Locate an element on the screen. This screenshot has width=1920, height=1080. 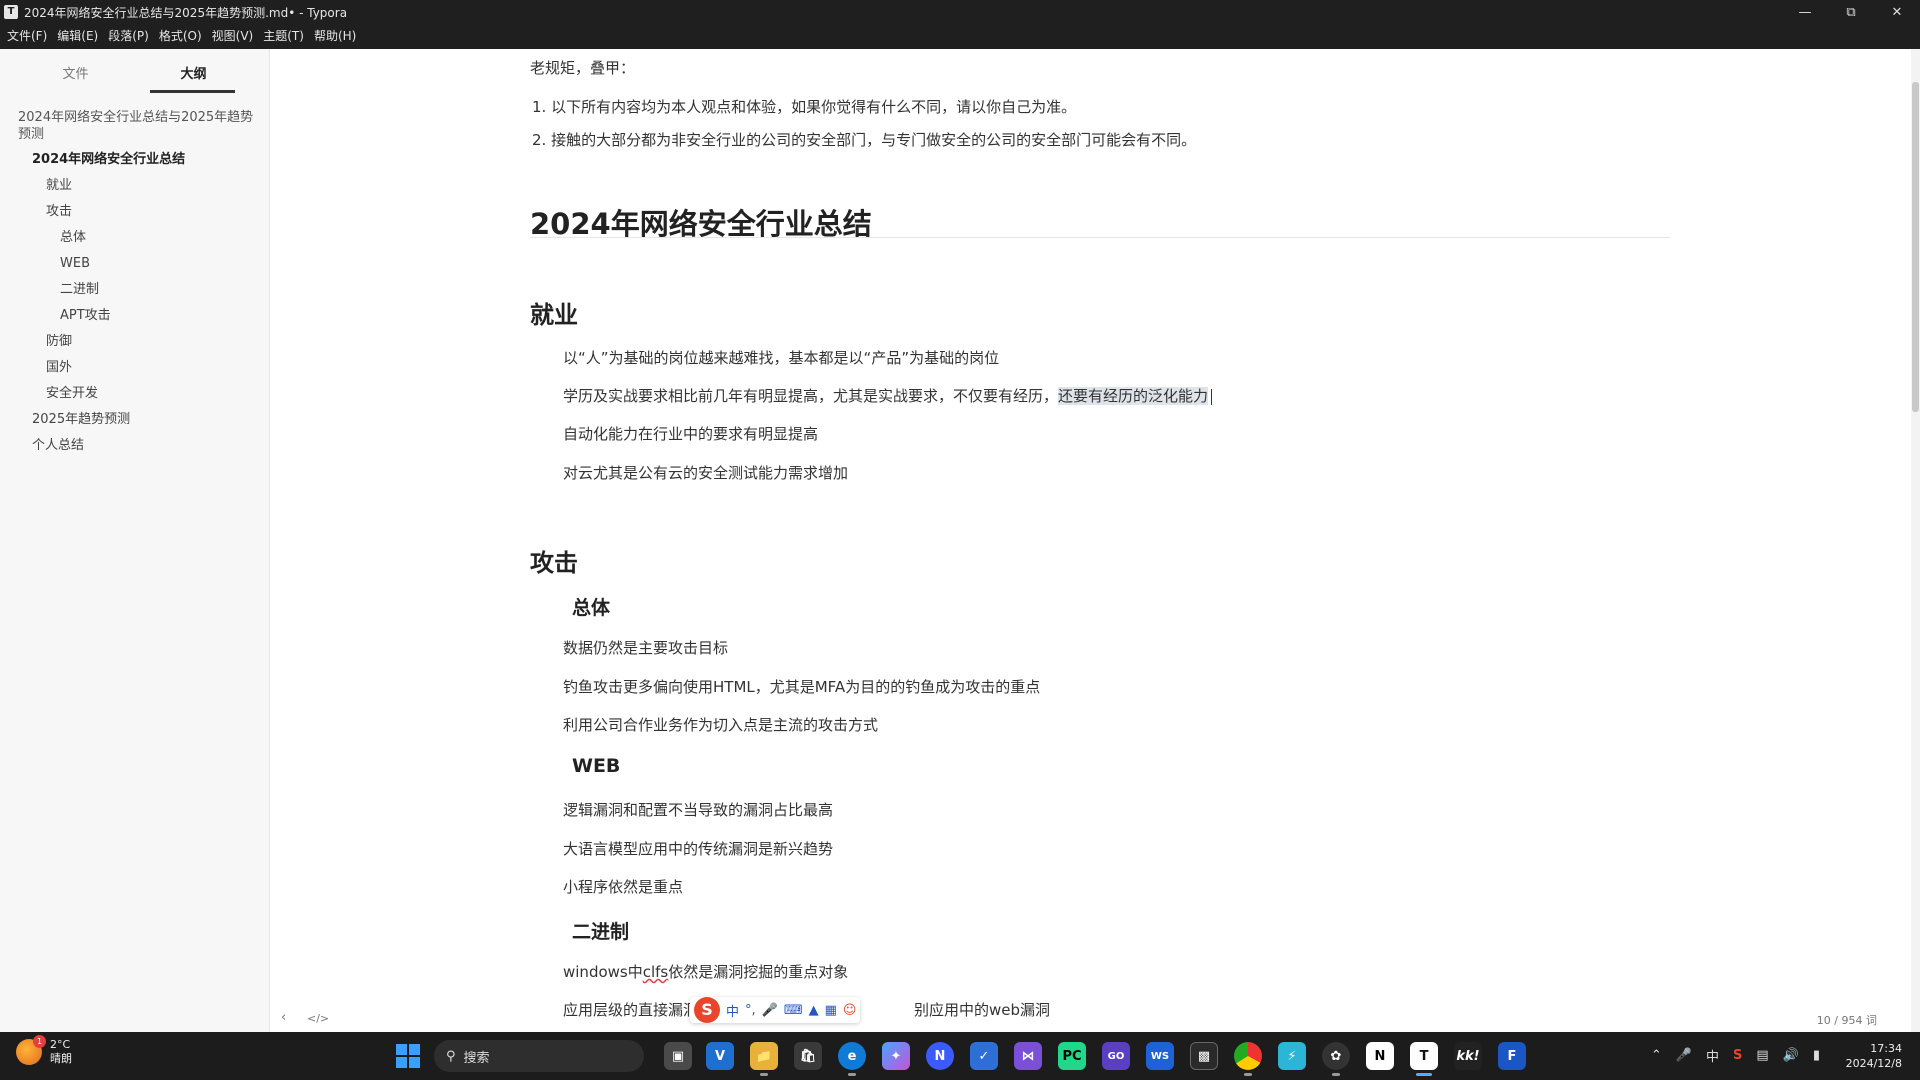
skin-shirt-icon: ▲ is located at coordinates (814, 1010).